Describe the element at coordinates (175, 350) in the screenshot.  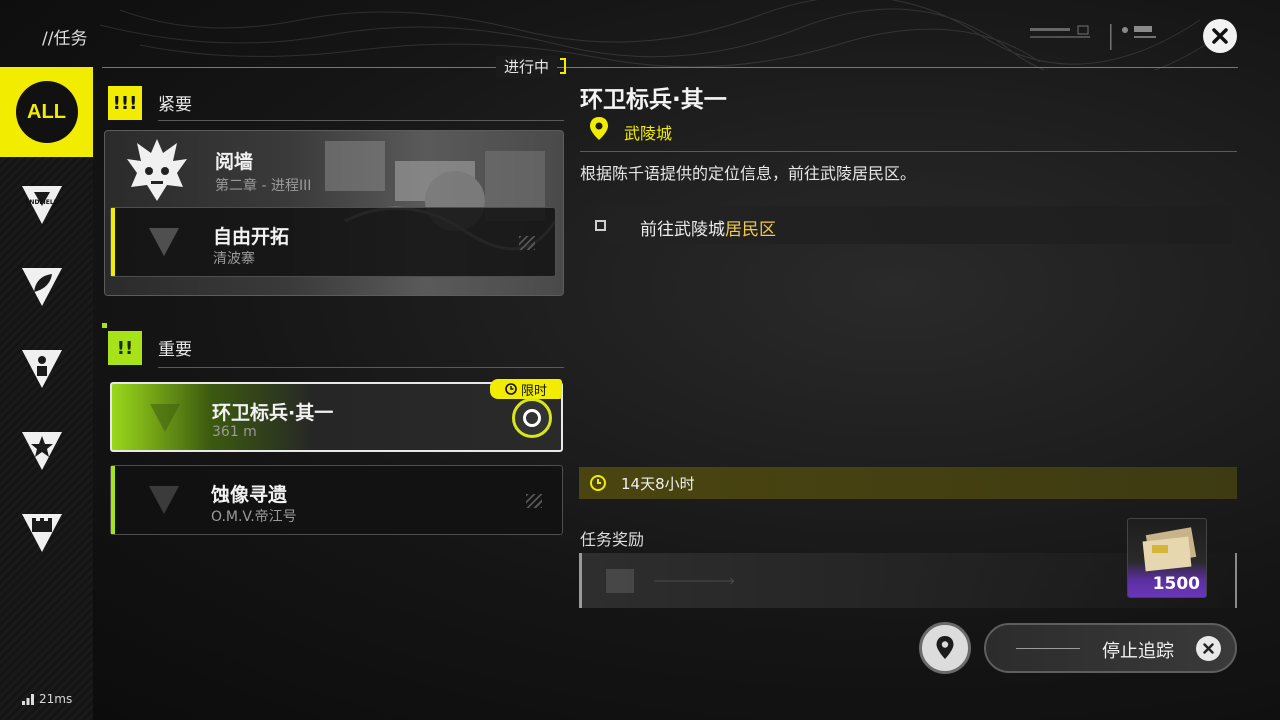
I see `important-label: 重要` at that location.